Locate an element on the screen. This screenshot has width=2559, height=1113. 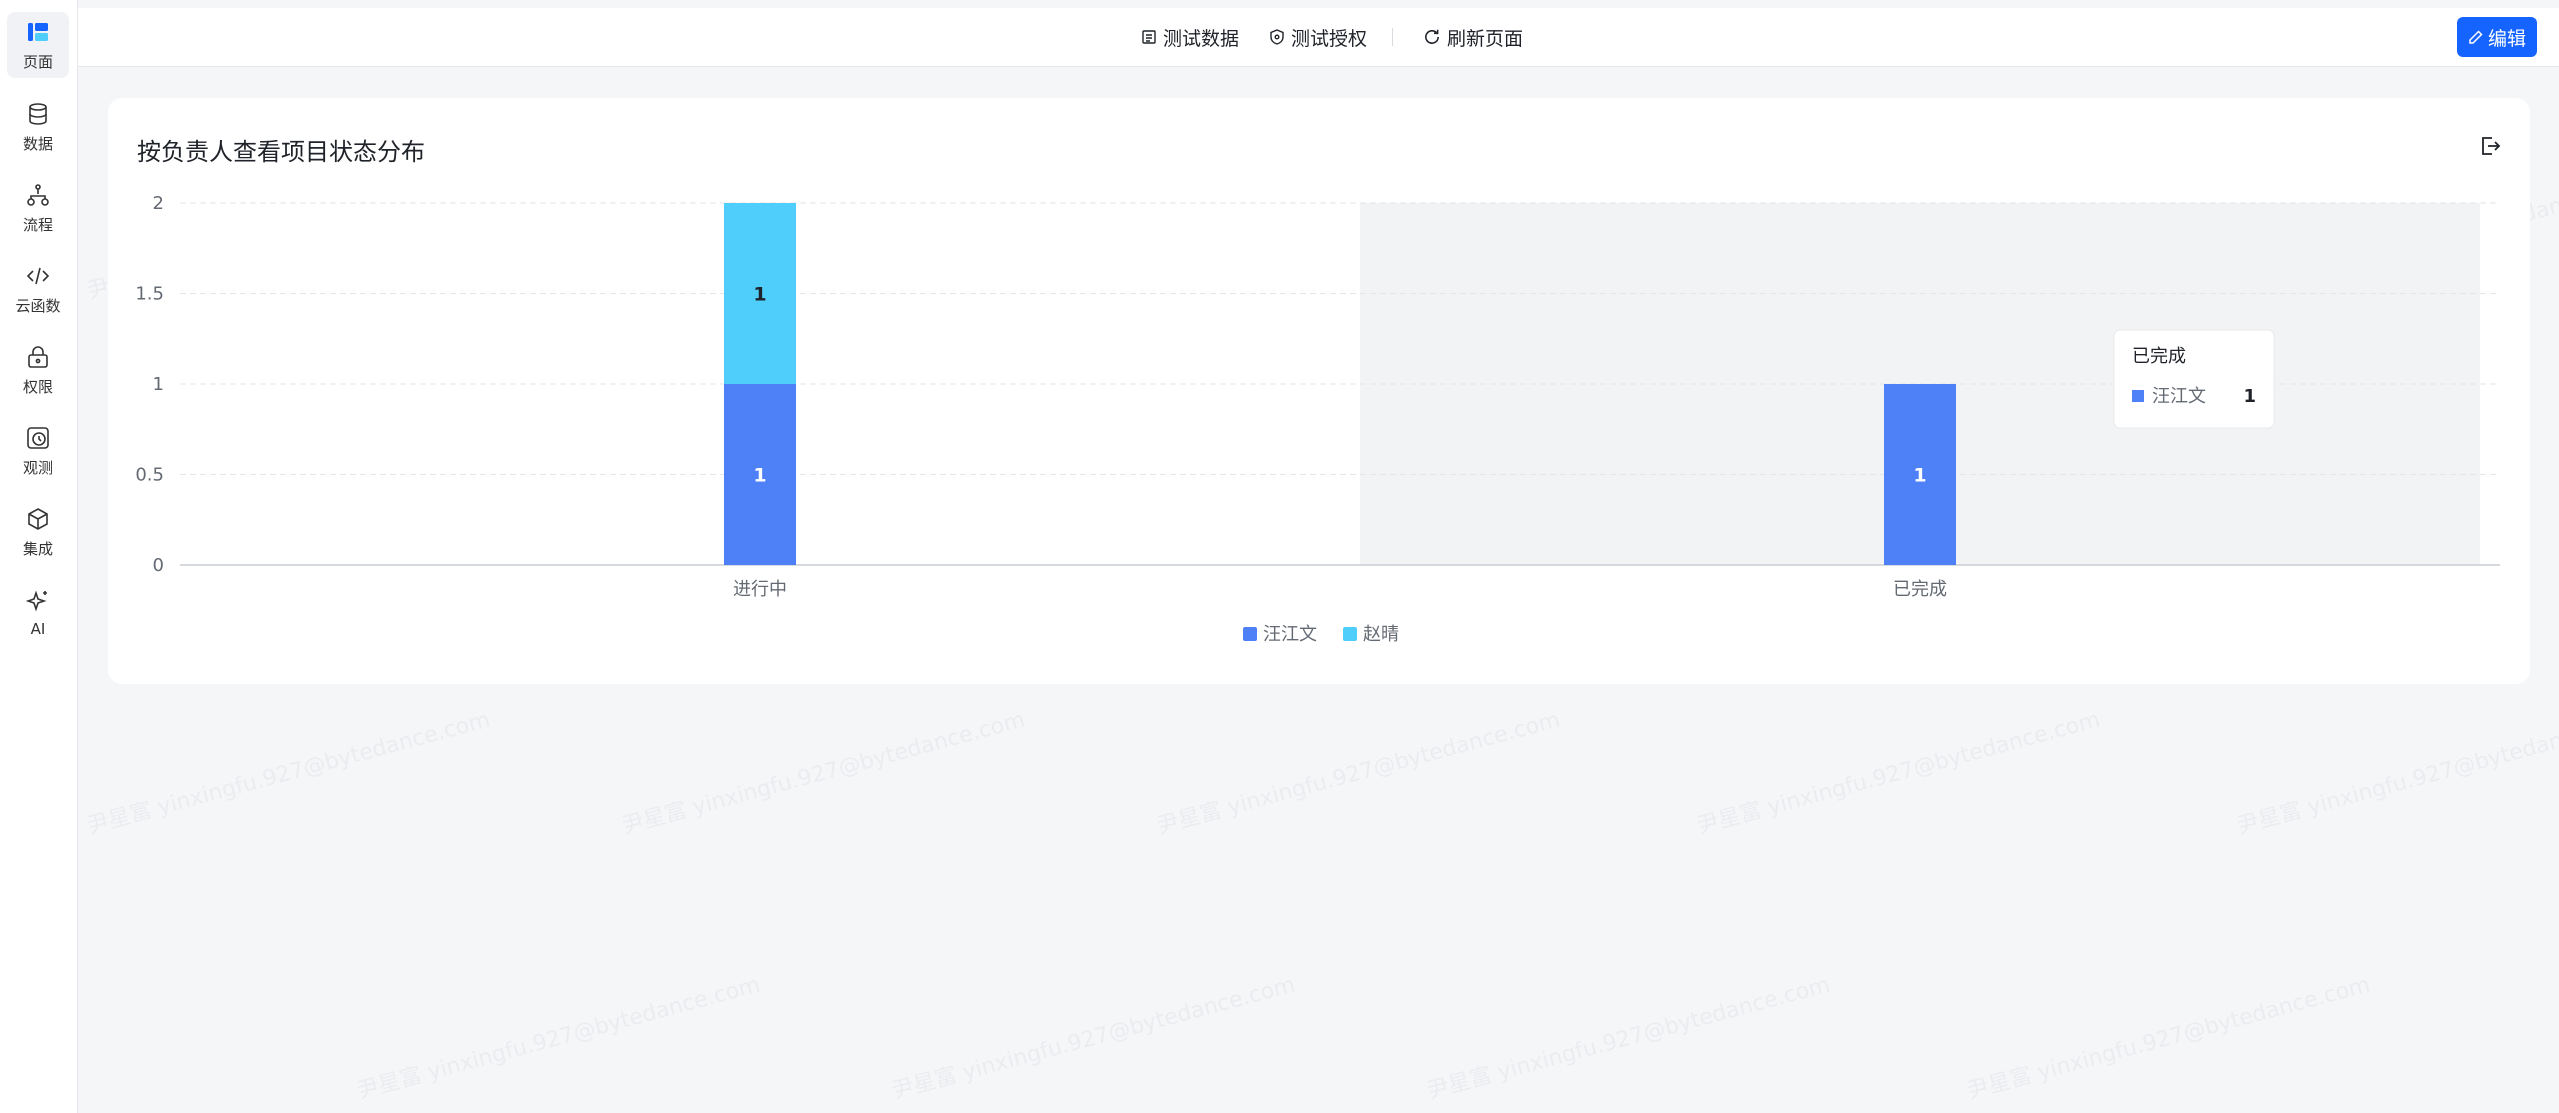
sidebar-item-label: 页面 is located at coordinates (37, 61).